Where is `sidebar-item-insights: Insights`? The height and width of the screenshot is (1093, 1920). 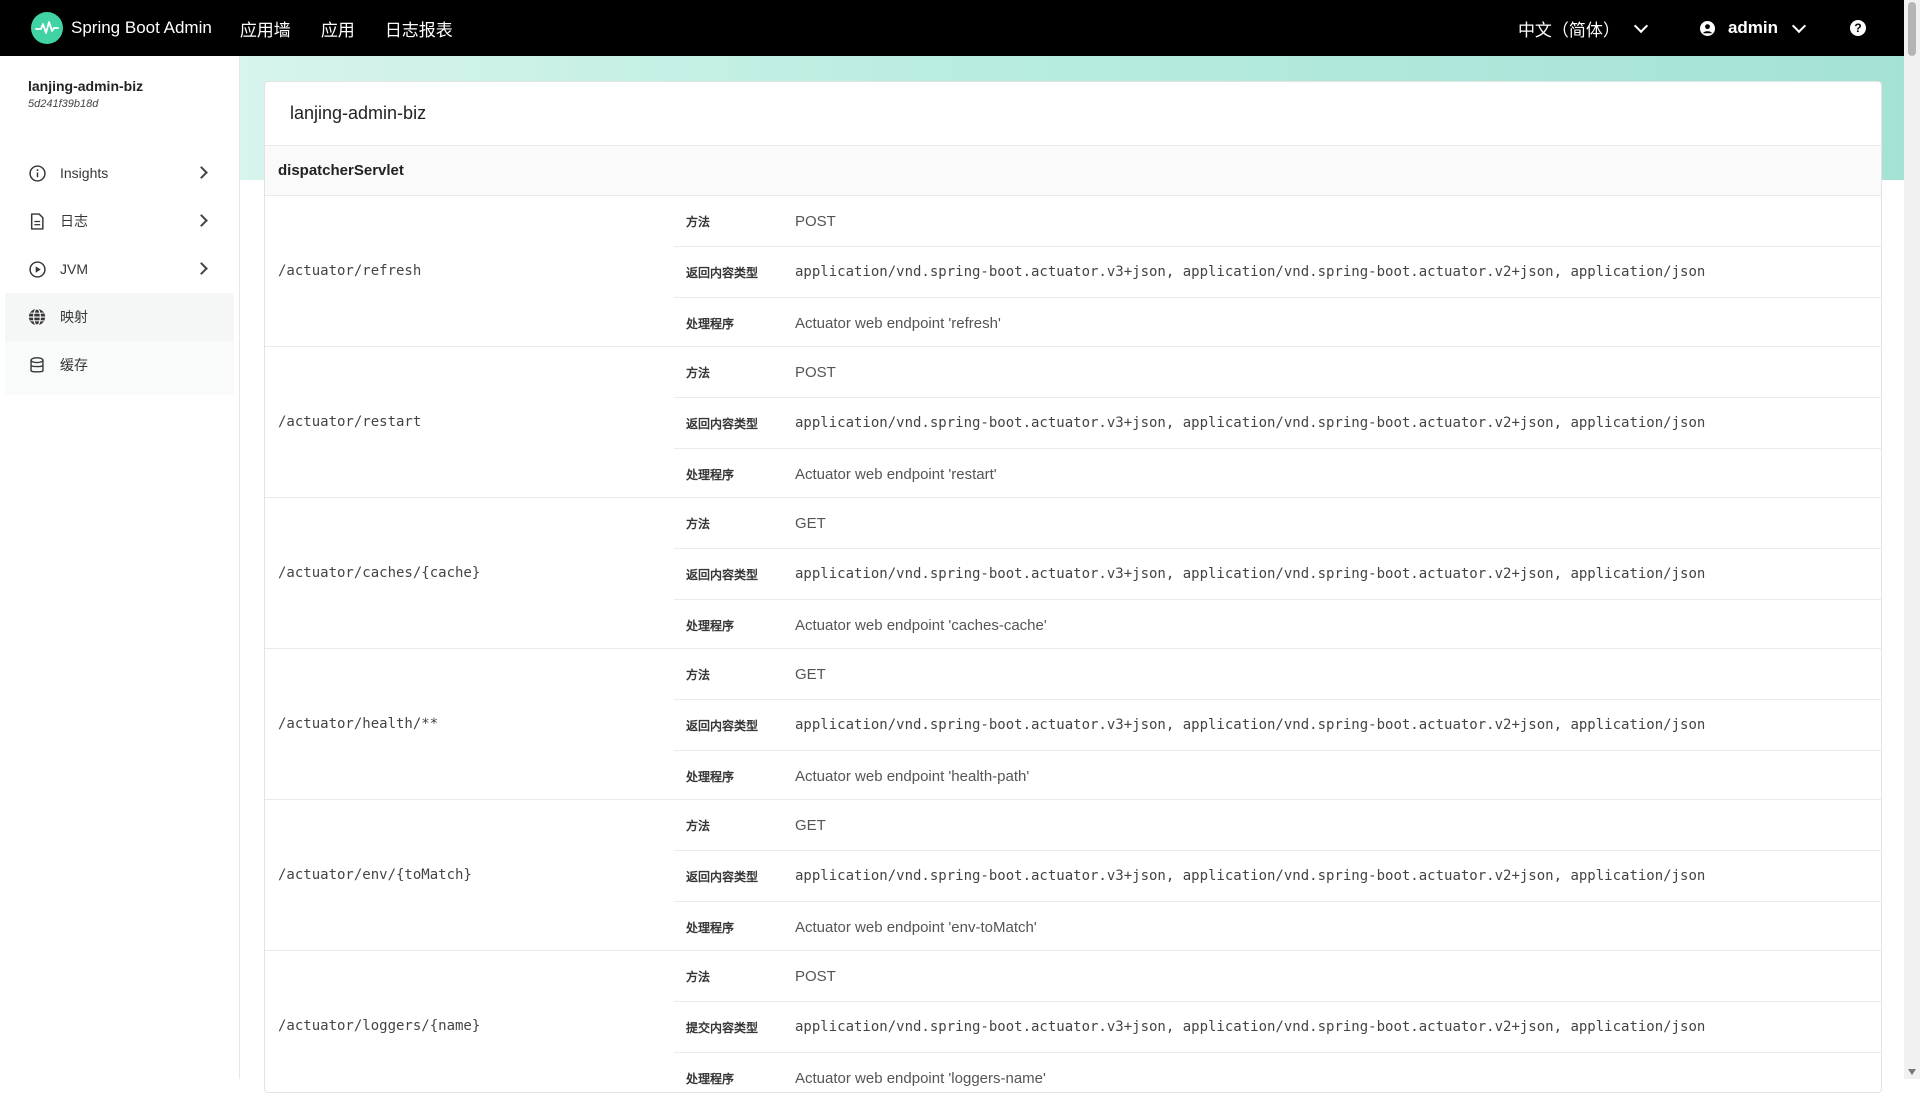
sidebar-item-insights: Insights is located at coordinates (119, 173).